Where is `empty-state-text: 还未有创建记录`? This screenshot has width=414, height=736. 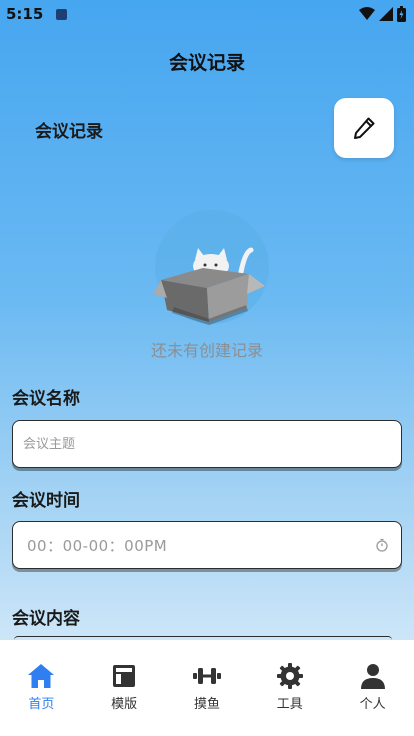
empty-state-text: 还未有创建记录 is located at coordinates (206, 350).